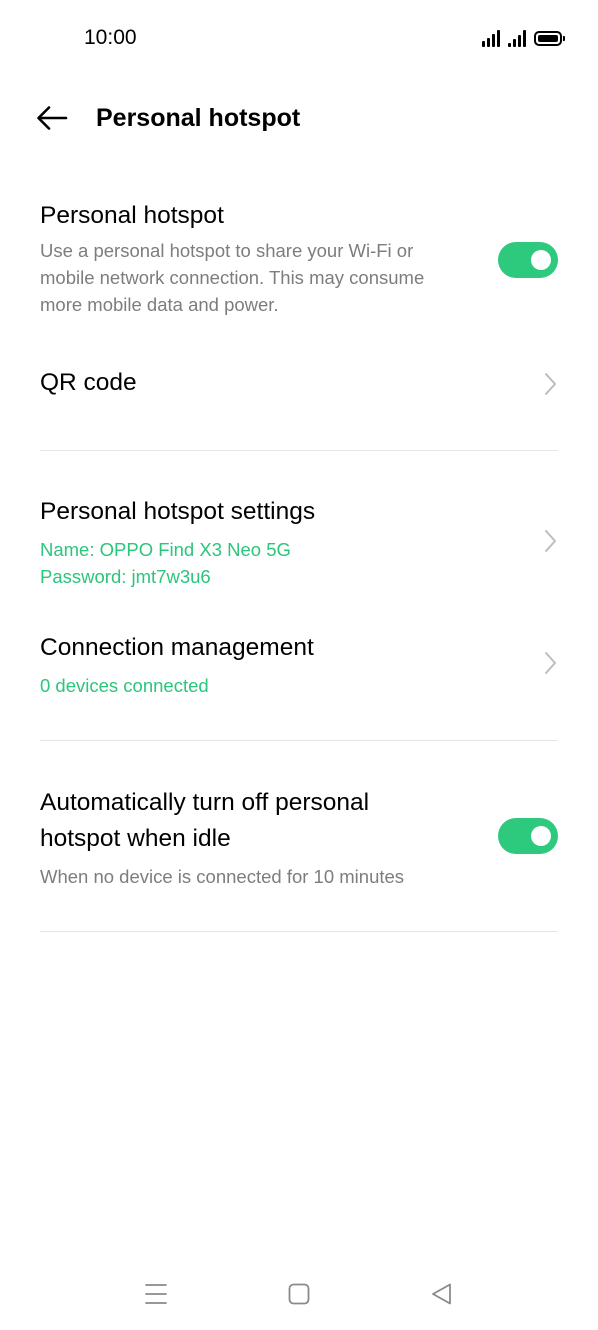  I want to click on back-nav-button, so click(442, 1294).